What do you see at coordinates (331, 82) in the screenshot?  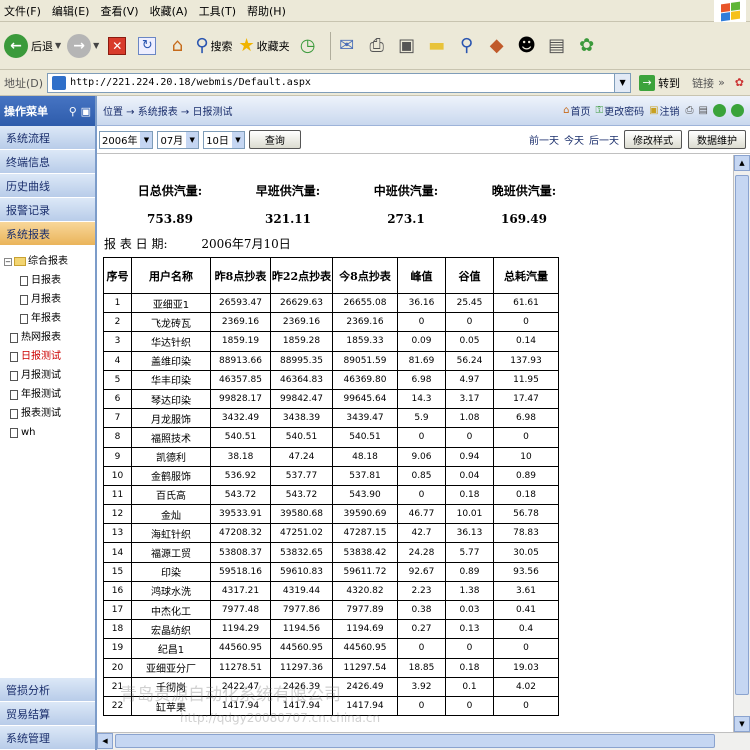 I see `address-input: http://221.224.20.18/webmis/Default.aspx` at bounding box center [331, 82].